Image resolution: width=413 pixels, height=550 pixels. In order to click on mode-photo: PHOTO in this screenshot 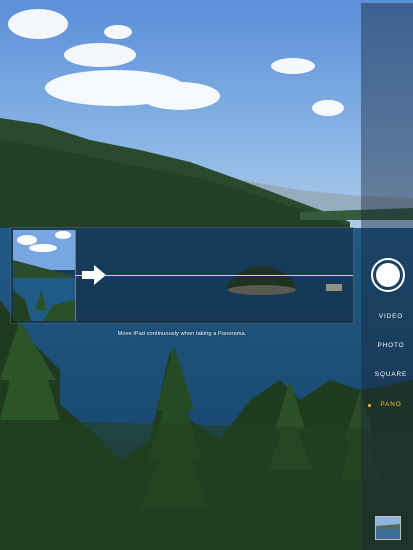, I will do `click(391, 345)`.